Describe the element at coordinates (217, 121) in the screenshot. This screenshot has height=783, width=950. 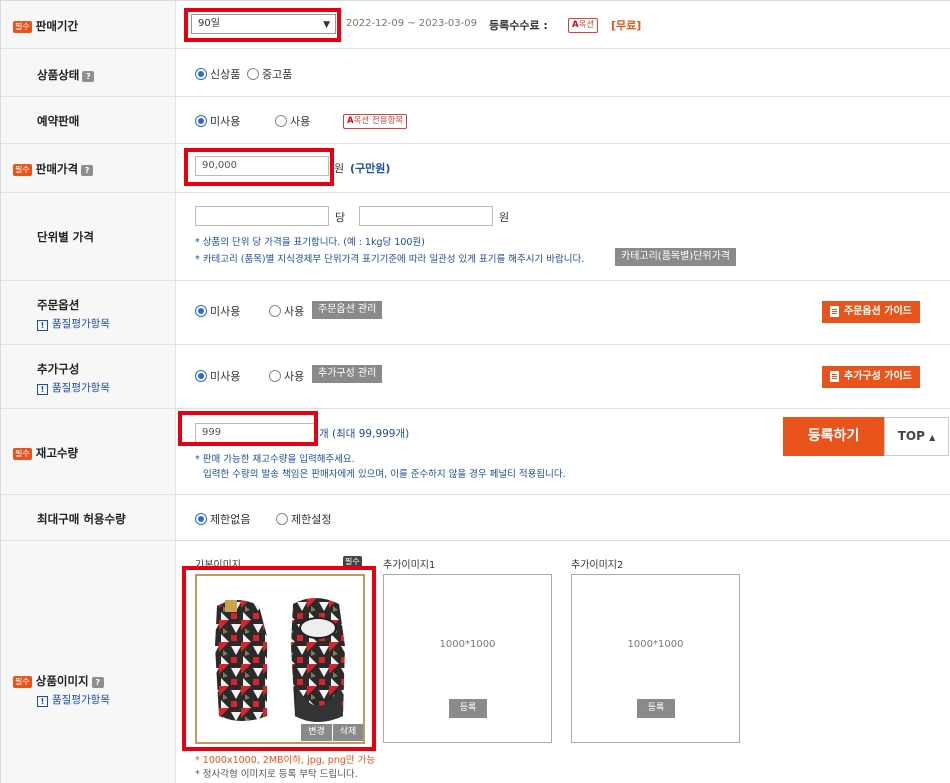
I see `radio-reserve-off: 미사용` at that location.